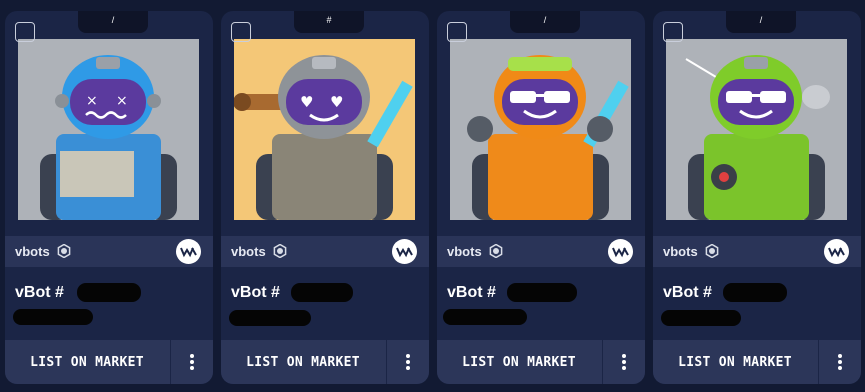  What do you see at coordinates (108, 129) in the screenshot?
I see `nft-artwork: × ×` at bounding box center [108, 129].